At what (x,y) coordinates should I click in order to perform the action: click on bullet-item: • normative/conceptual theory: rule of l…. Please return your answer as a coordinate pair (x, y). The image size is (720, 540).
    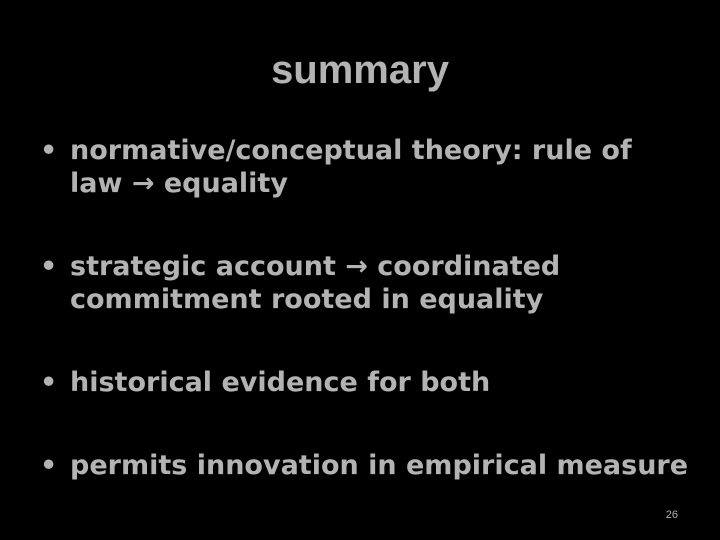
    Looking at the image, I should click on (365, 167).